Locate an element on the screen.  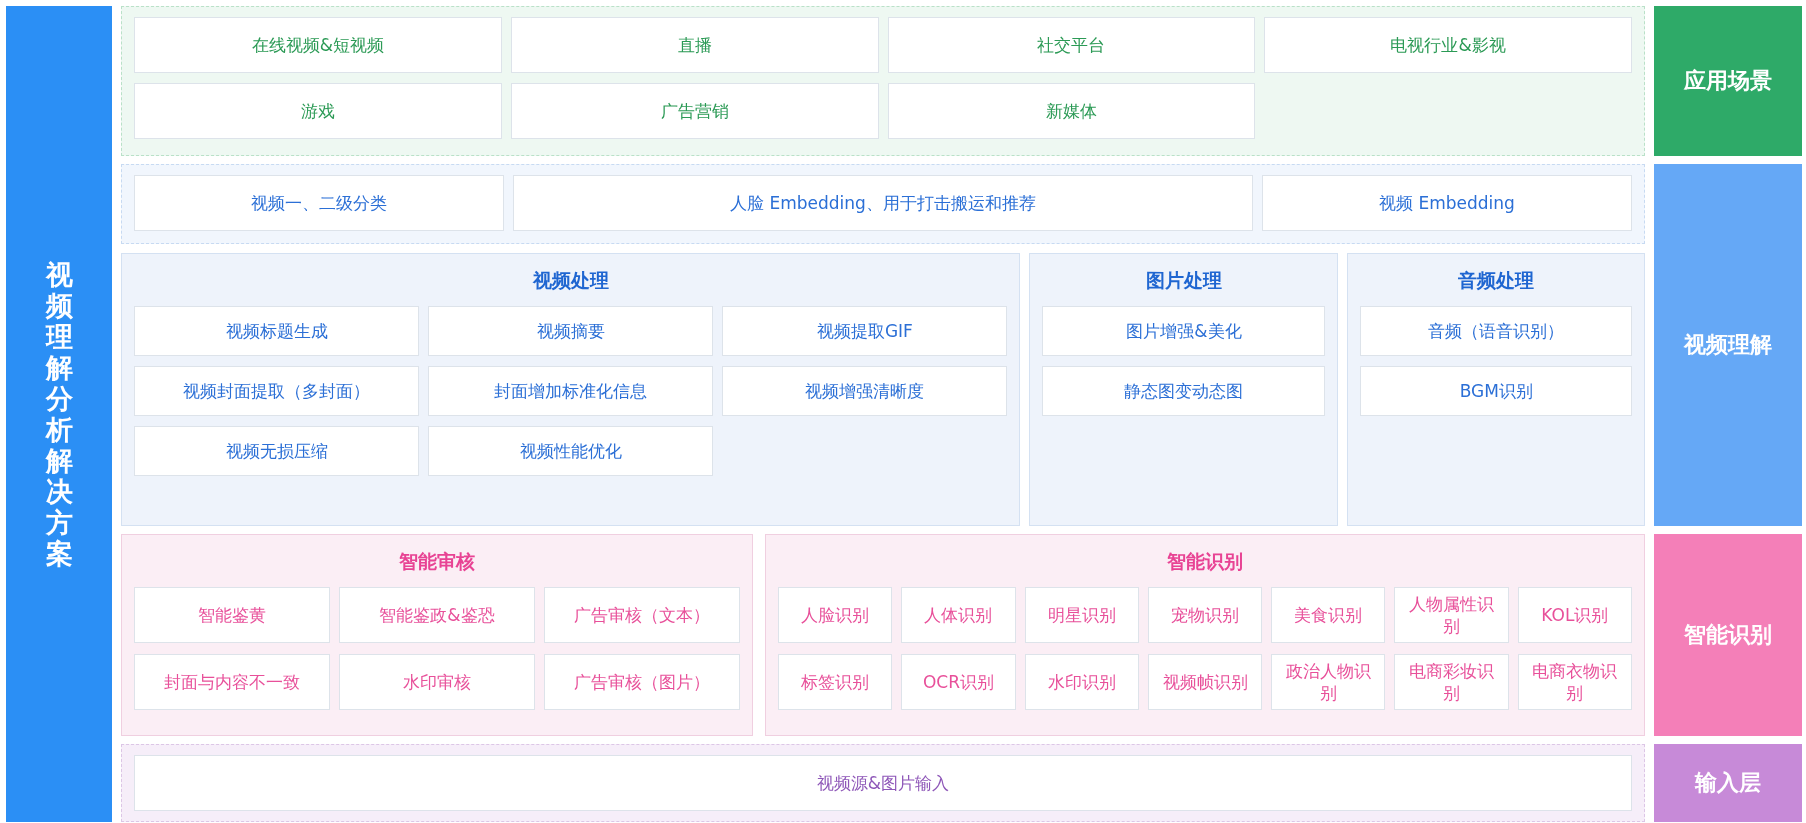
feature-box: 智能鉴政&鉴恐 is located at coordinates (437, 615).